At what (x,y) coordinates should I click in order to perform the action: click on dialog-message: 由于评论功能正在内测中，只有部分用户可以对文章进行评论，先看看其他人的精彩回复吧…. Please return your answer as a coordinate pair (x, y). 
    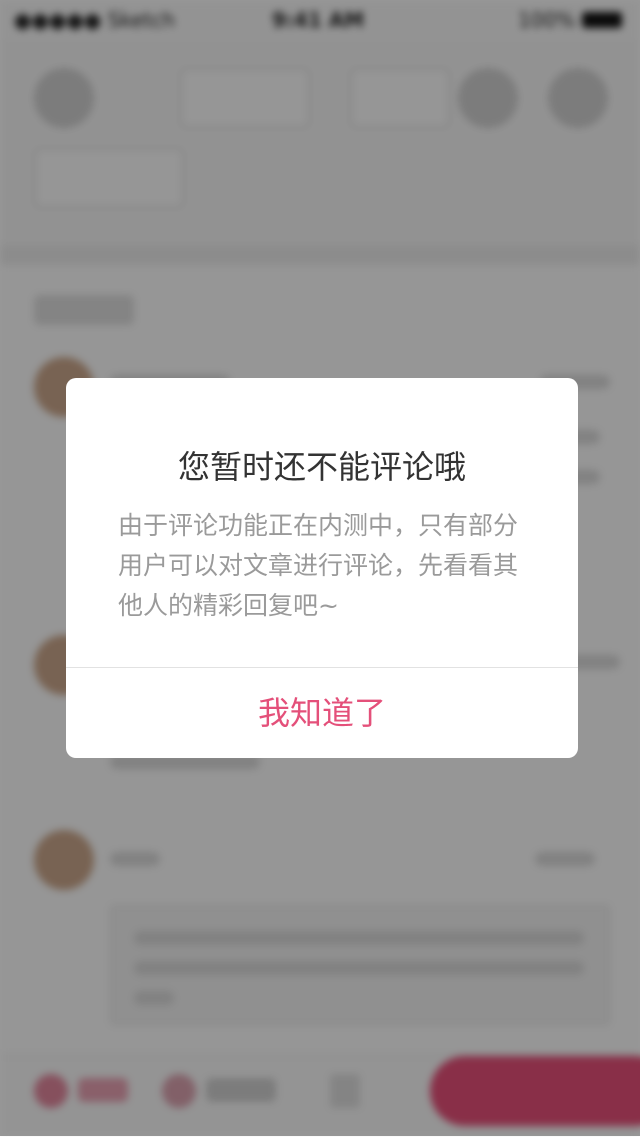
    Looking at the image, I should click on (318, 565).